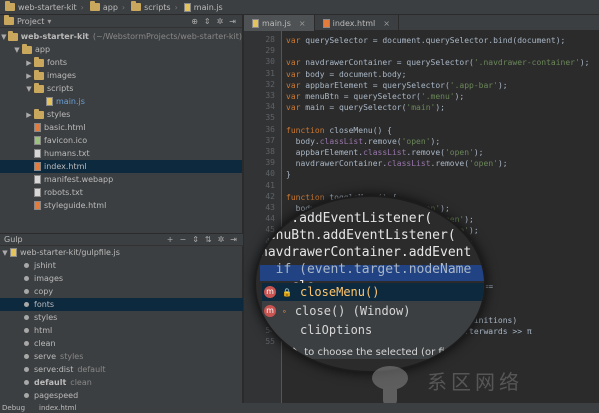 This screenshot has width=599, height=413. Describe the element at coordinates (46, 317) in the screenshot. I see `gulp-task-label: styles` at that location.